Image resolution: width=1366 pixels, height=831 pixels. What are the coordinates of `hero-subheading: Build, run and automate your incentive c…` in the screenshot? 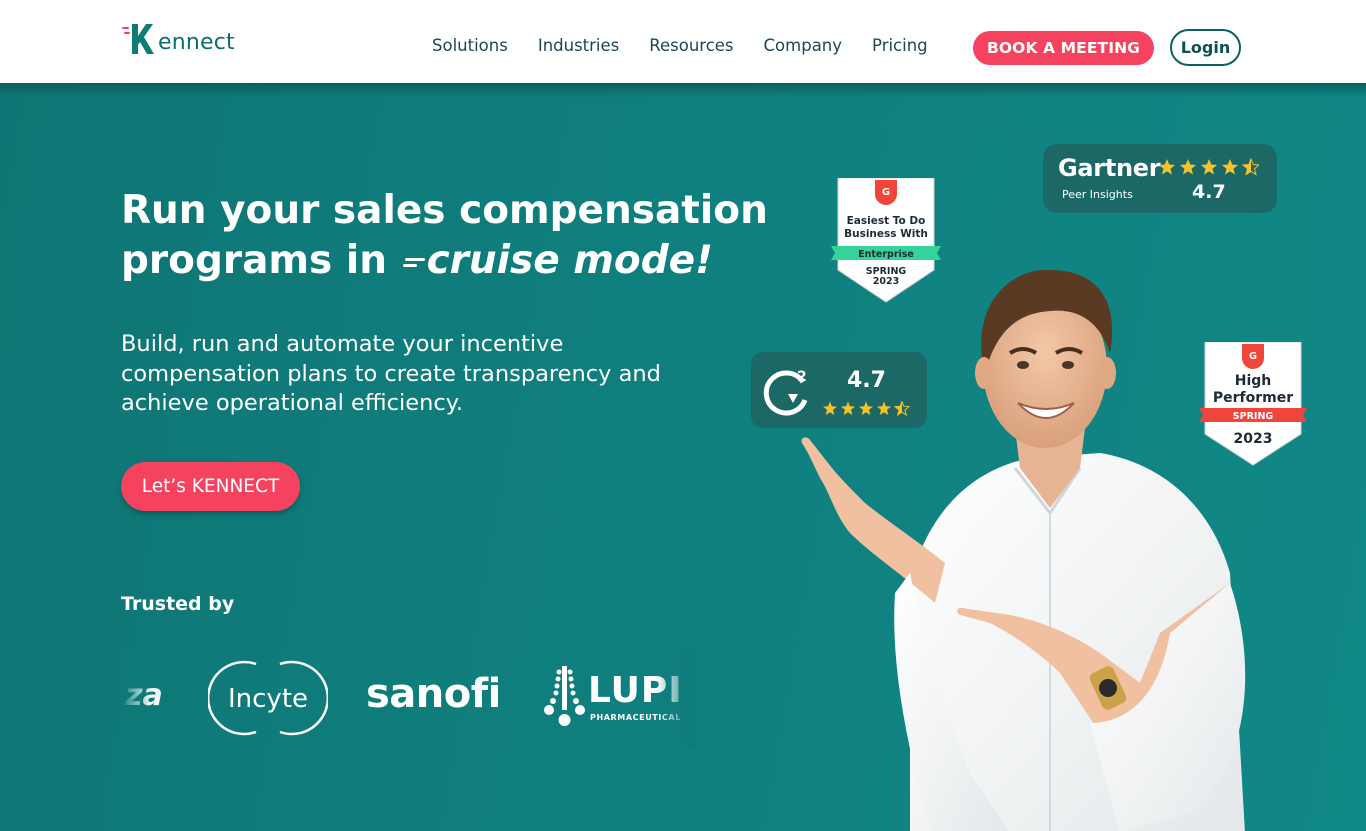 It's located at (391, 373).